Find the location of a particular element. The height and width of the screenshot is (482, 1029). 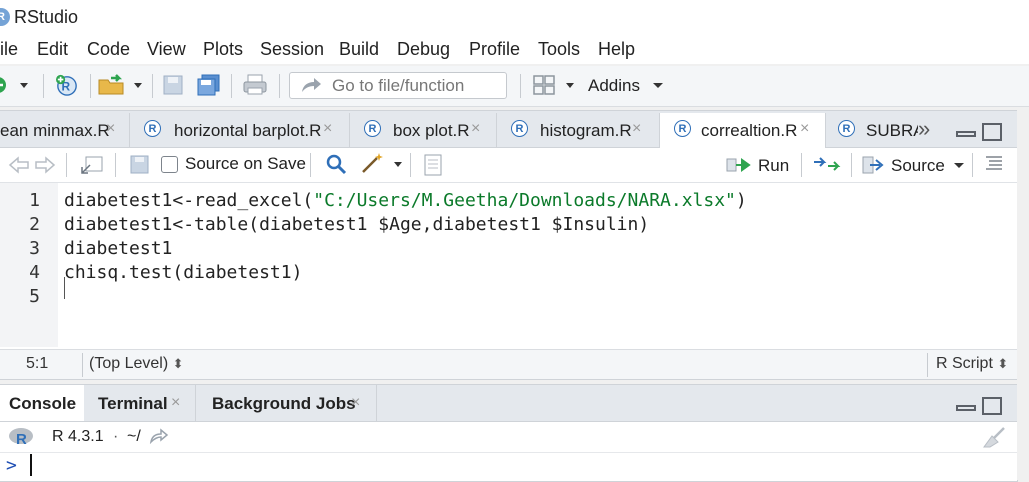

svg-text: R is located at coordinates (21, 439).